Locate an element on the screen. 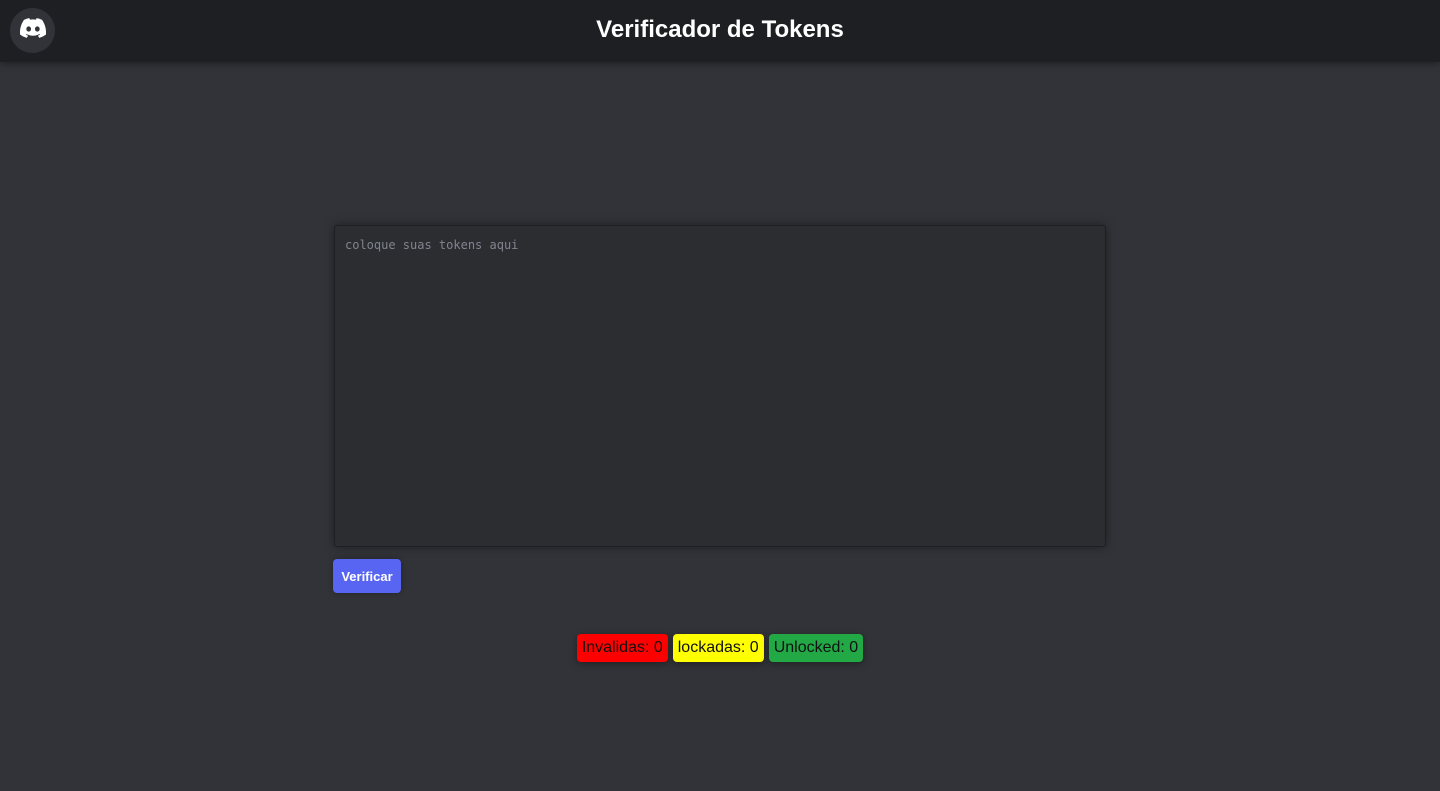 The width and height of the screenshot is (1440, 791). invalid-count-badge: Invalidas: 0 is located at coordinates (622, 648).